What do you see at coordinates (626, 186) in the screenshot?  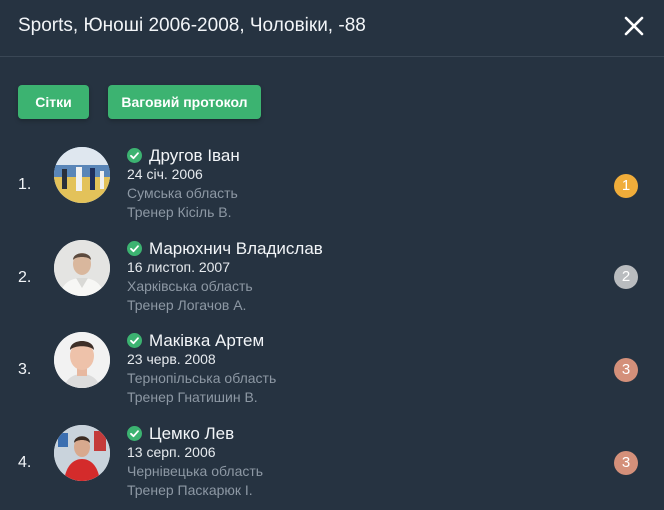 I see `place-badge: 1` at bounding box center [626, 186].